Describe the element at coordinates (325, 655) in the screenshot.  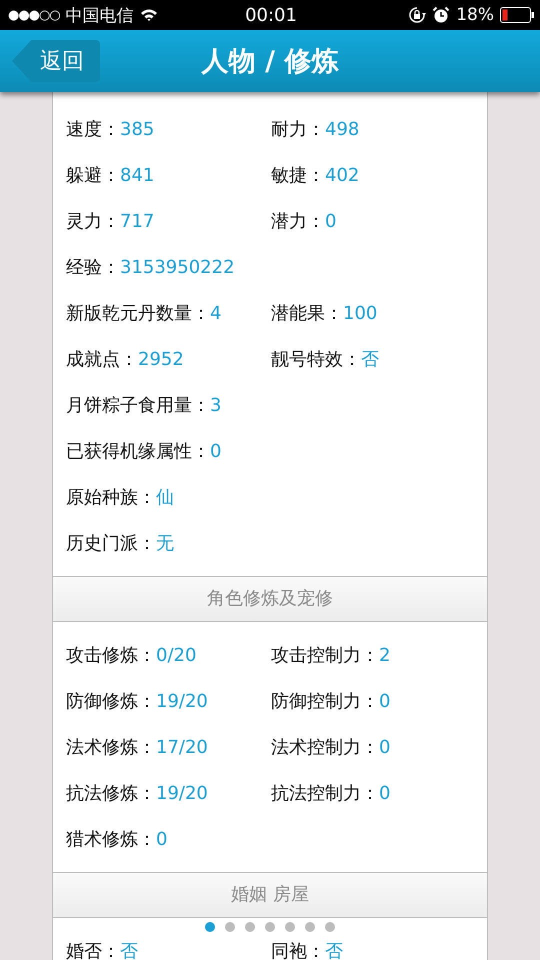
I see `field-label: 攻击控制力：` at that location.